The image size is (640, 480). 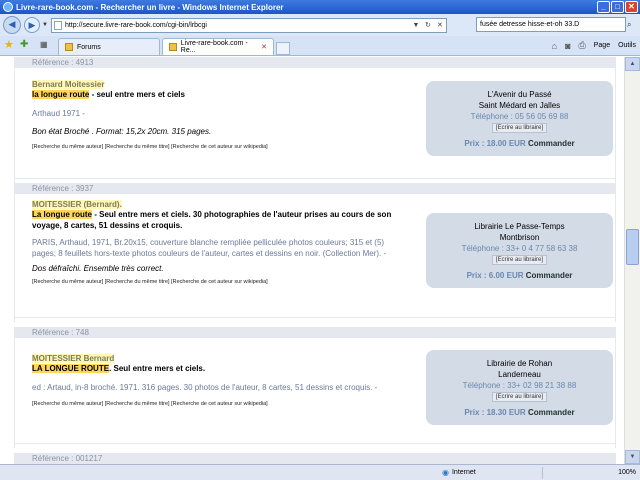 I want to click on book-title: la longue route, so click(x=61, y=94).